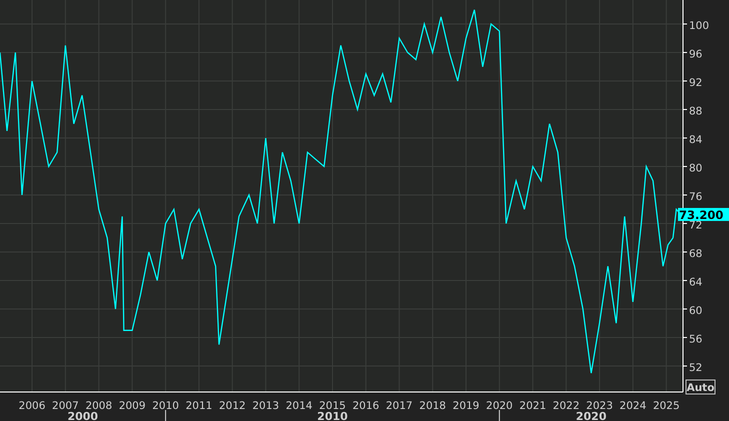 This screenshot has height=421, width=729. I want to click on x-tick-label: 2020, so click(499, 406).